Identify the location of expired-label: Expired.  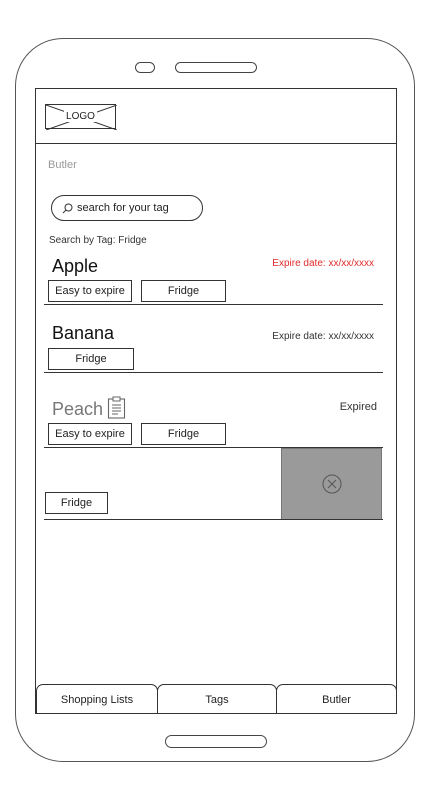
(358, 407).